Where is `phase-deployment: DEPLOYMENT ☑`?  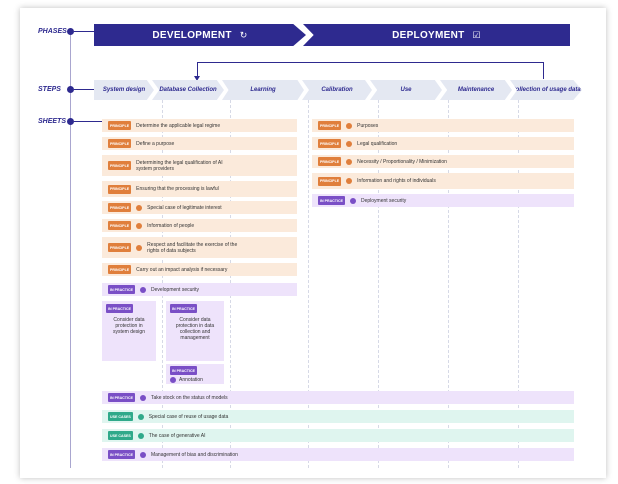 phase-deployment: DEPLOYMENT ☑ is located at coordinates (436, 35).